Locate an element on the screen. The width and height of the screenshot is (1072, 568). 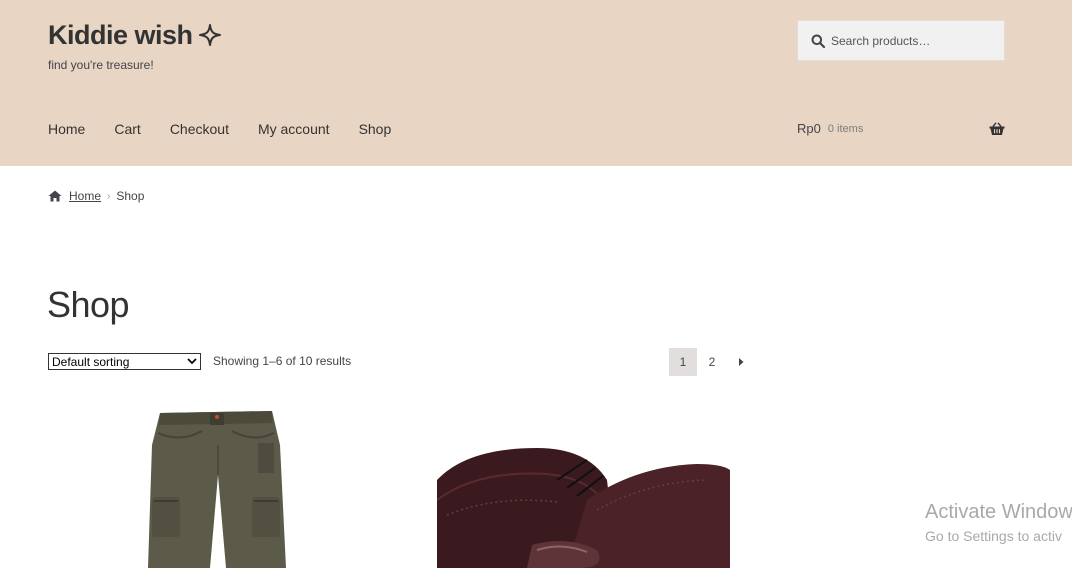
chevron-down-icon is located at coordinates (192, 361).